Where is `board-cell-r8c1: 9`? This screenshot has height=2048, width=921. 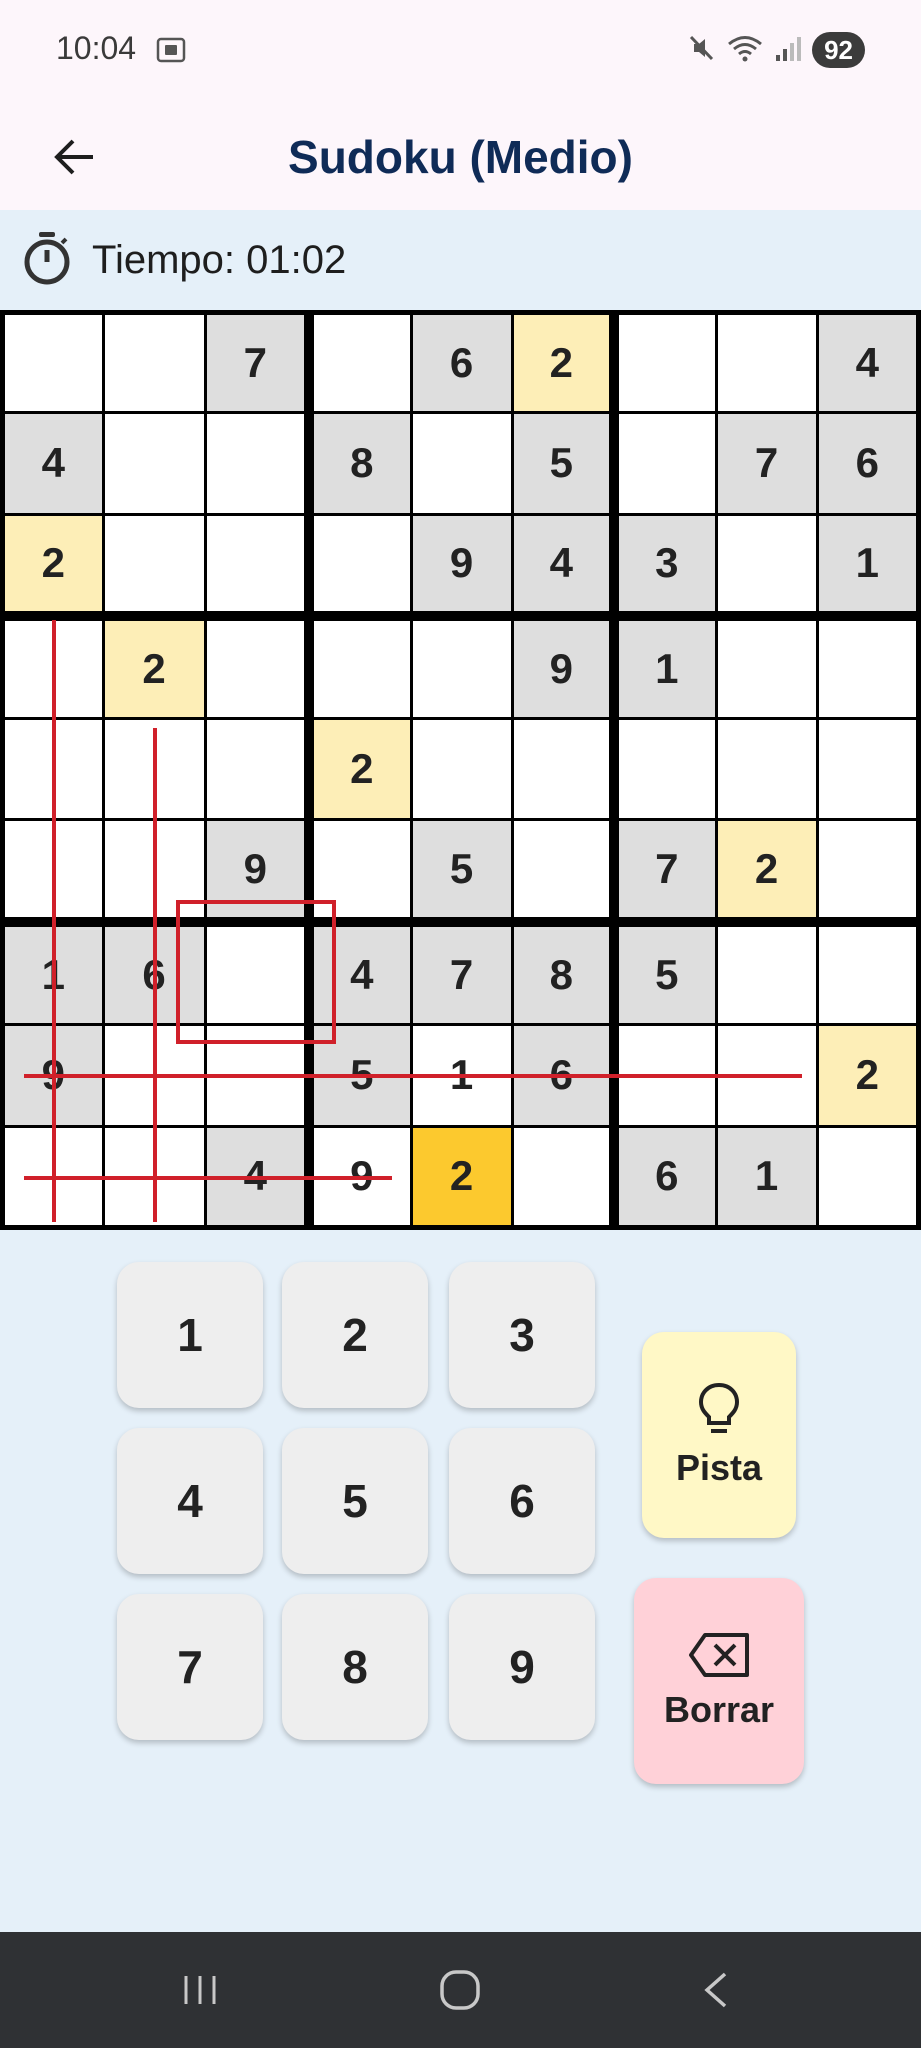 board-cell-r8c1: 9 is located at coordinates (53, 1075).